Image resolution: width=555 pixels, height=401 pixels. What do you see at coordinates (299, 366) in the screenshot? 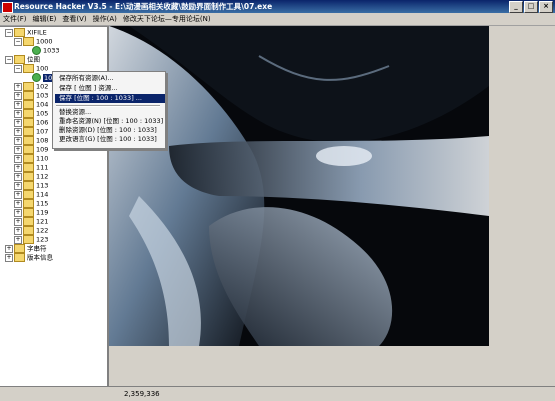
I see `bottom-background` at bounding box center [299, 366].